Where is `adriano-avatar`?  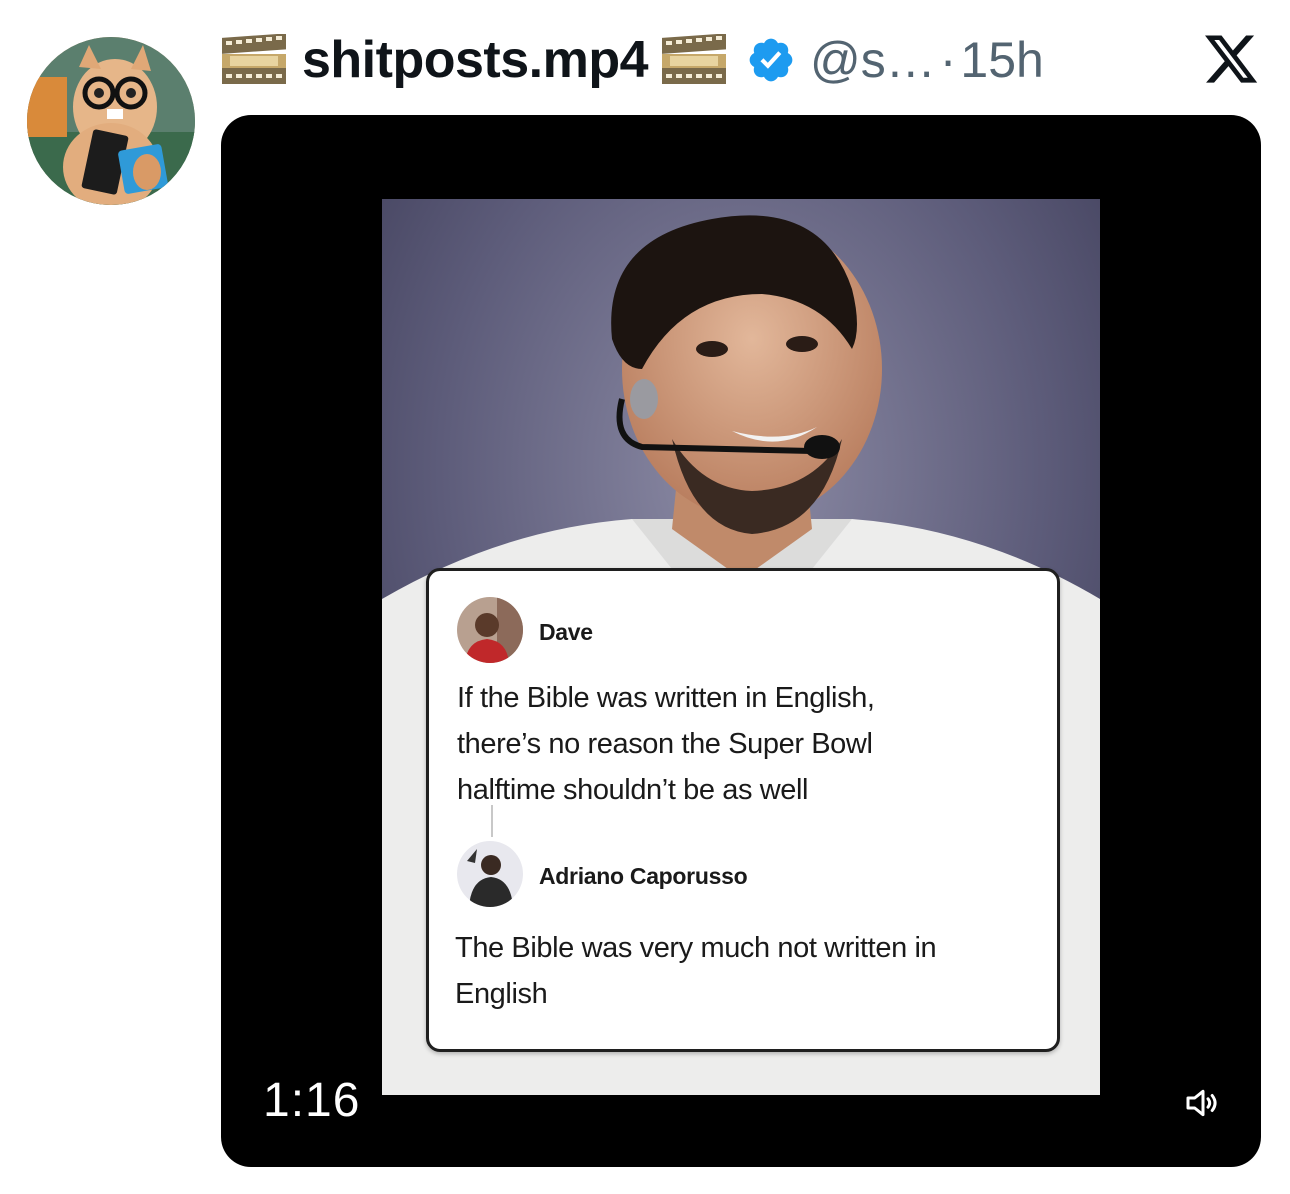
adriano-avatar is located at coordinates (490, 874).